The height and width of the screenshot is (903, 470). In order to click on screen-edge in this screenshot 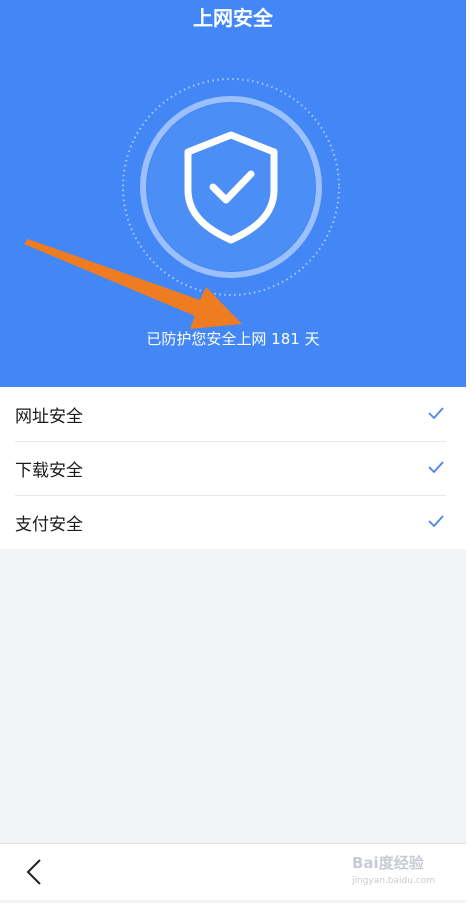, I will do `click(468, 451)`.